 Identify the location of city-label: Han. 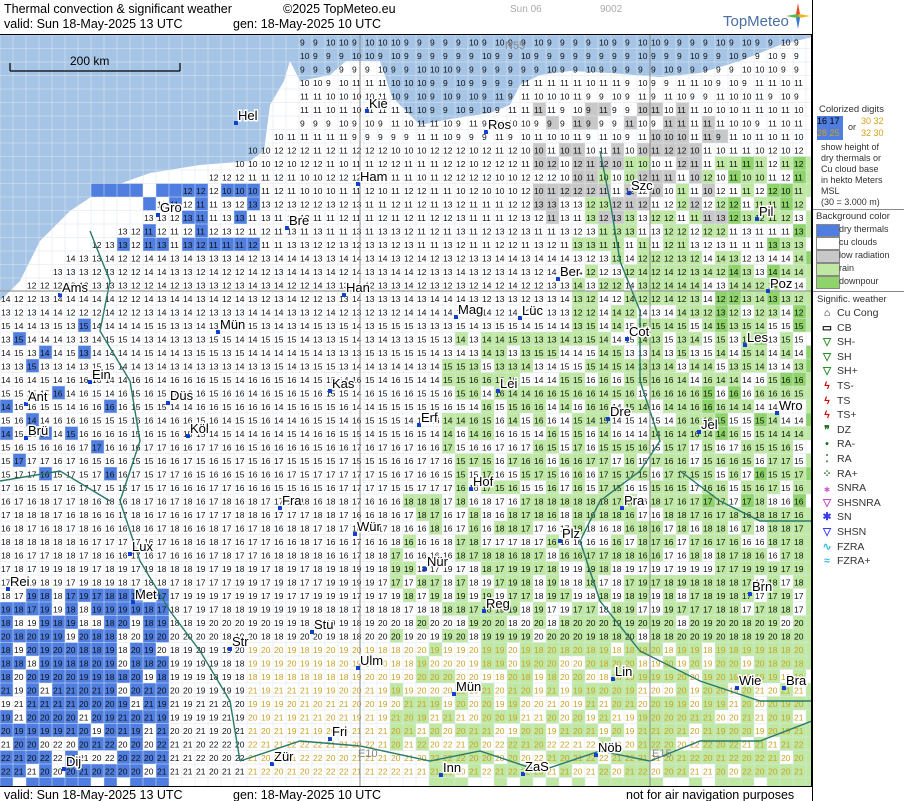
(358, 287).